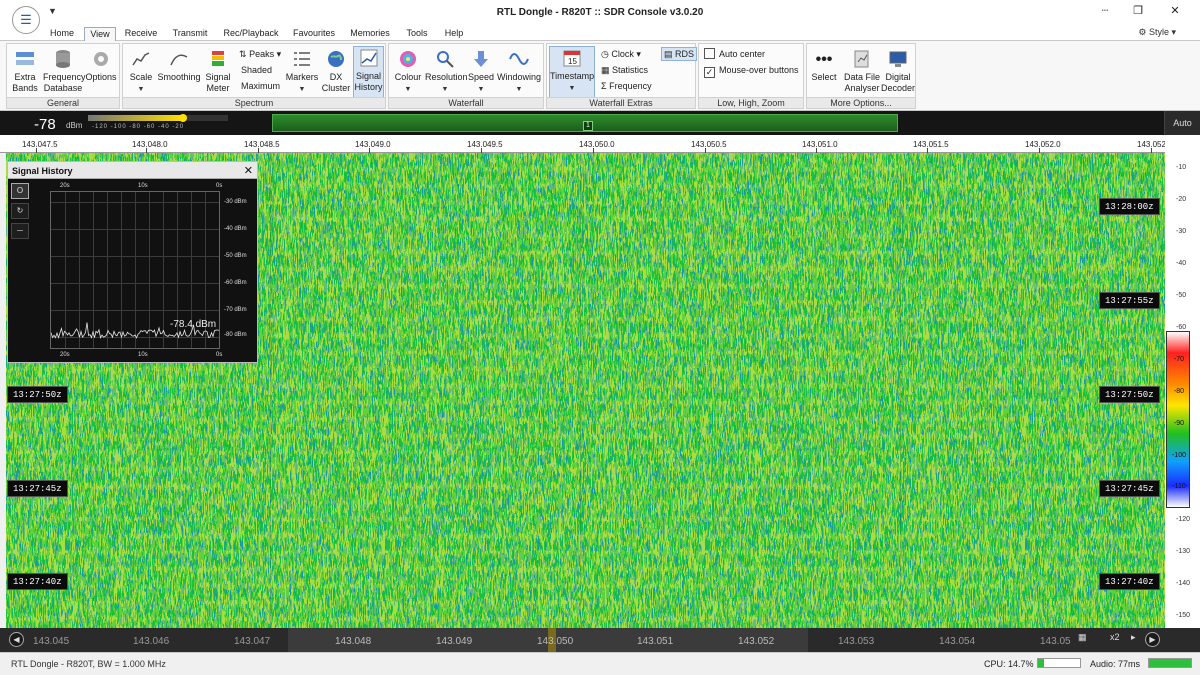 The image size is (1200, 675). What do you see at coordinates (621, 54) in the screenshot?
I see `clock-button: ◷ Clock ▾` at bounding box center [621, 54].